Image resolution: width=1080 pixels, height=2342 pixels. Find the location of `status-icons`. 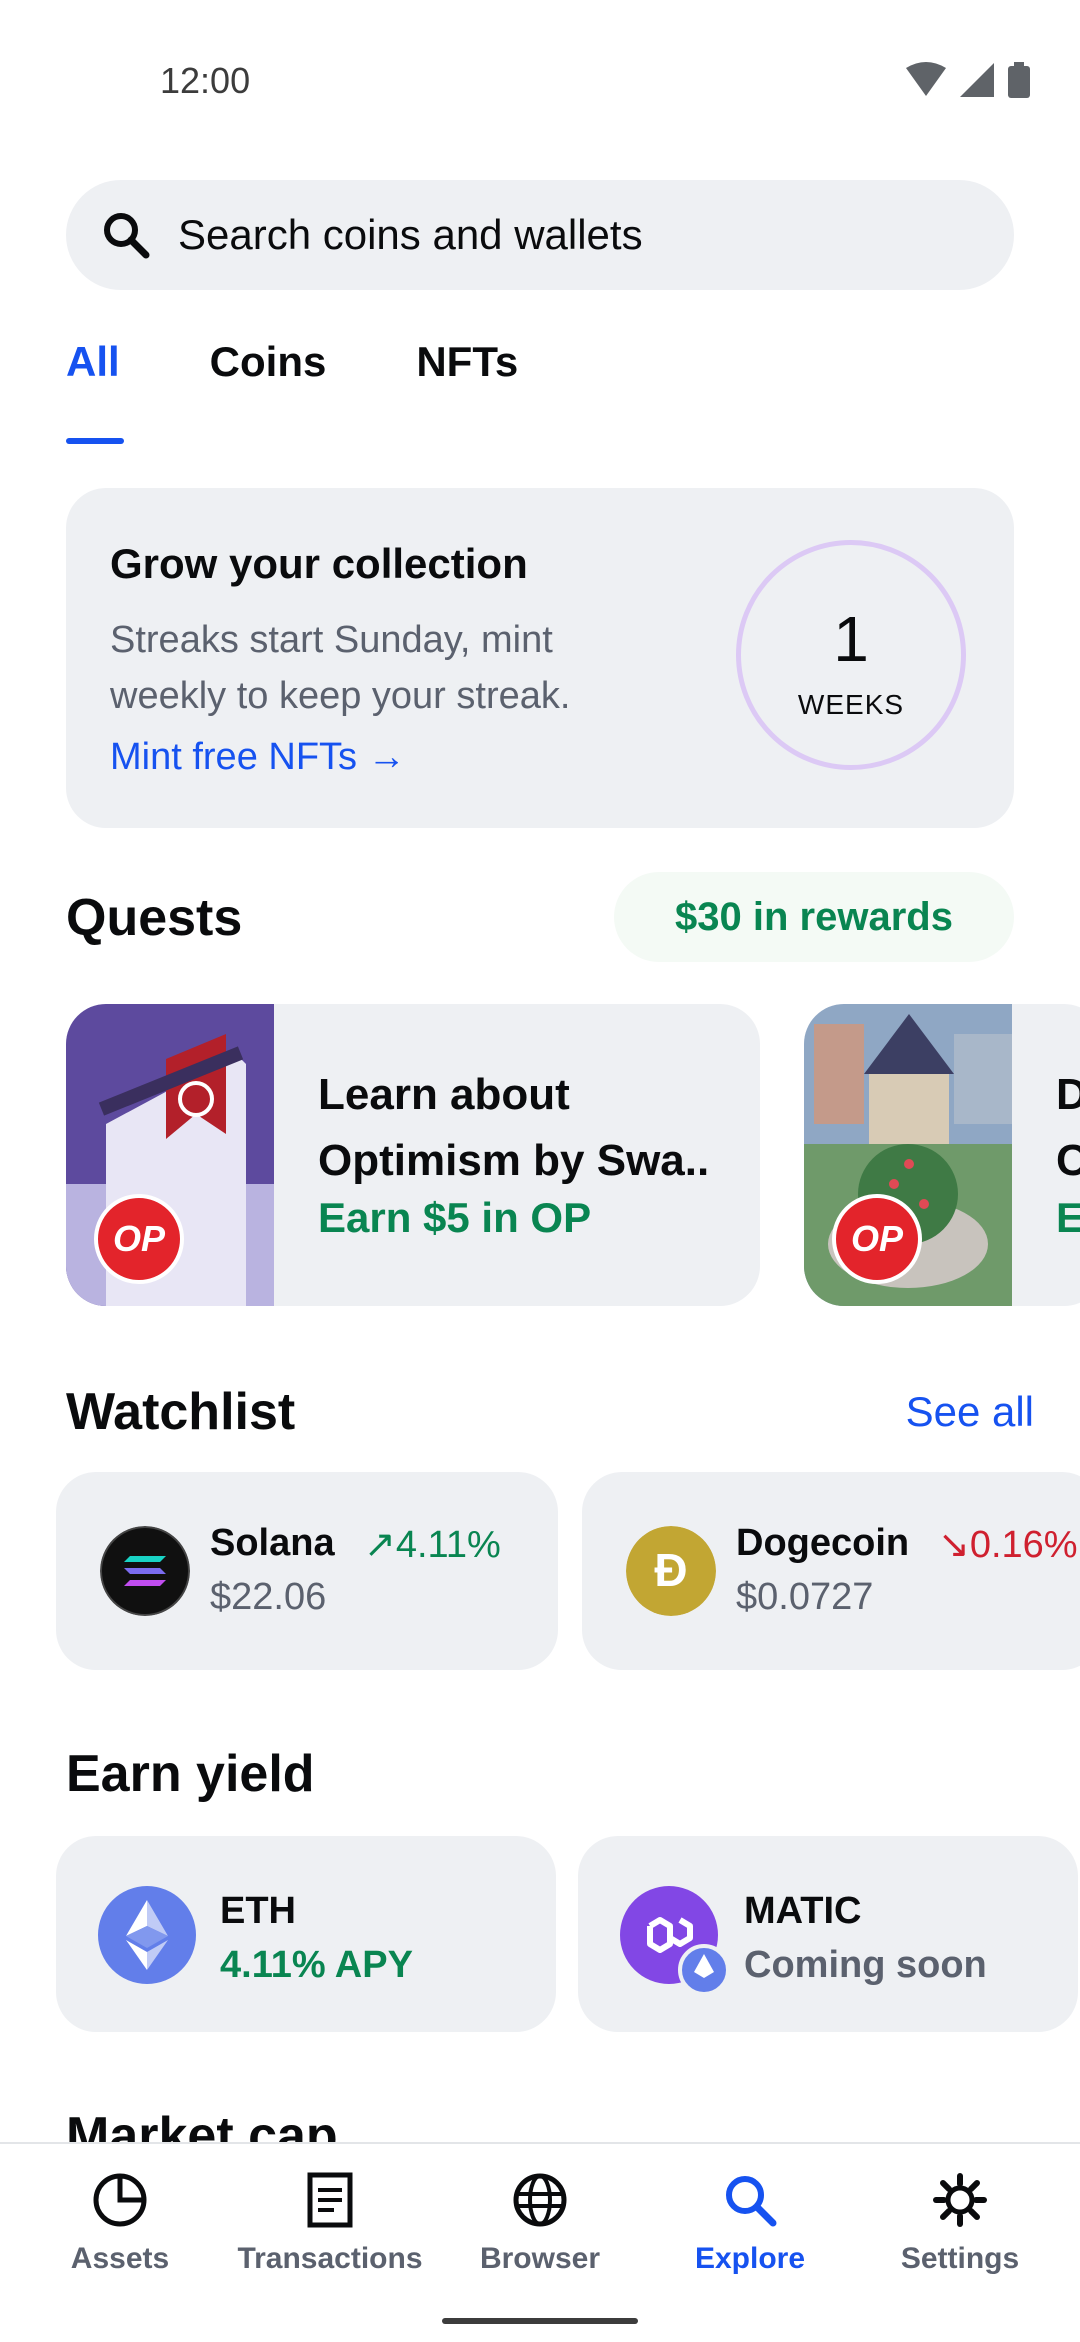

status-icons is located at coordinates (968, 80).